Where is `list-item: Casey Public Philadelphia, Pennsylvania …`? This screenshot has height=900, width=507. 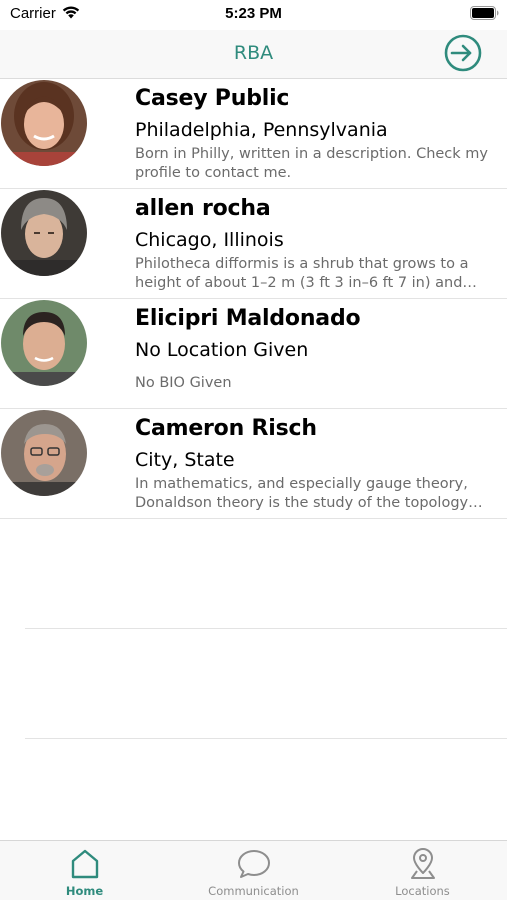
list-item: Casey Public Philadelphia, Pennsylvania … is located at coordinates (253, 134).